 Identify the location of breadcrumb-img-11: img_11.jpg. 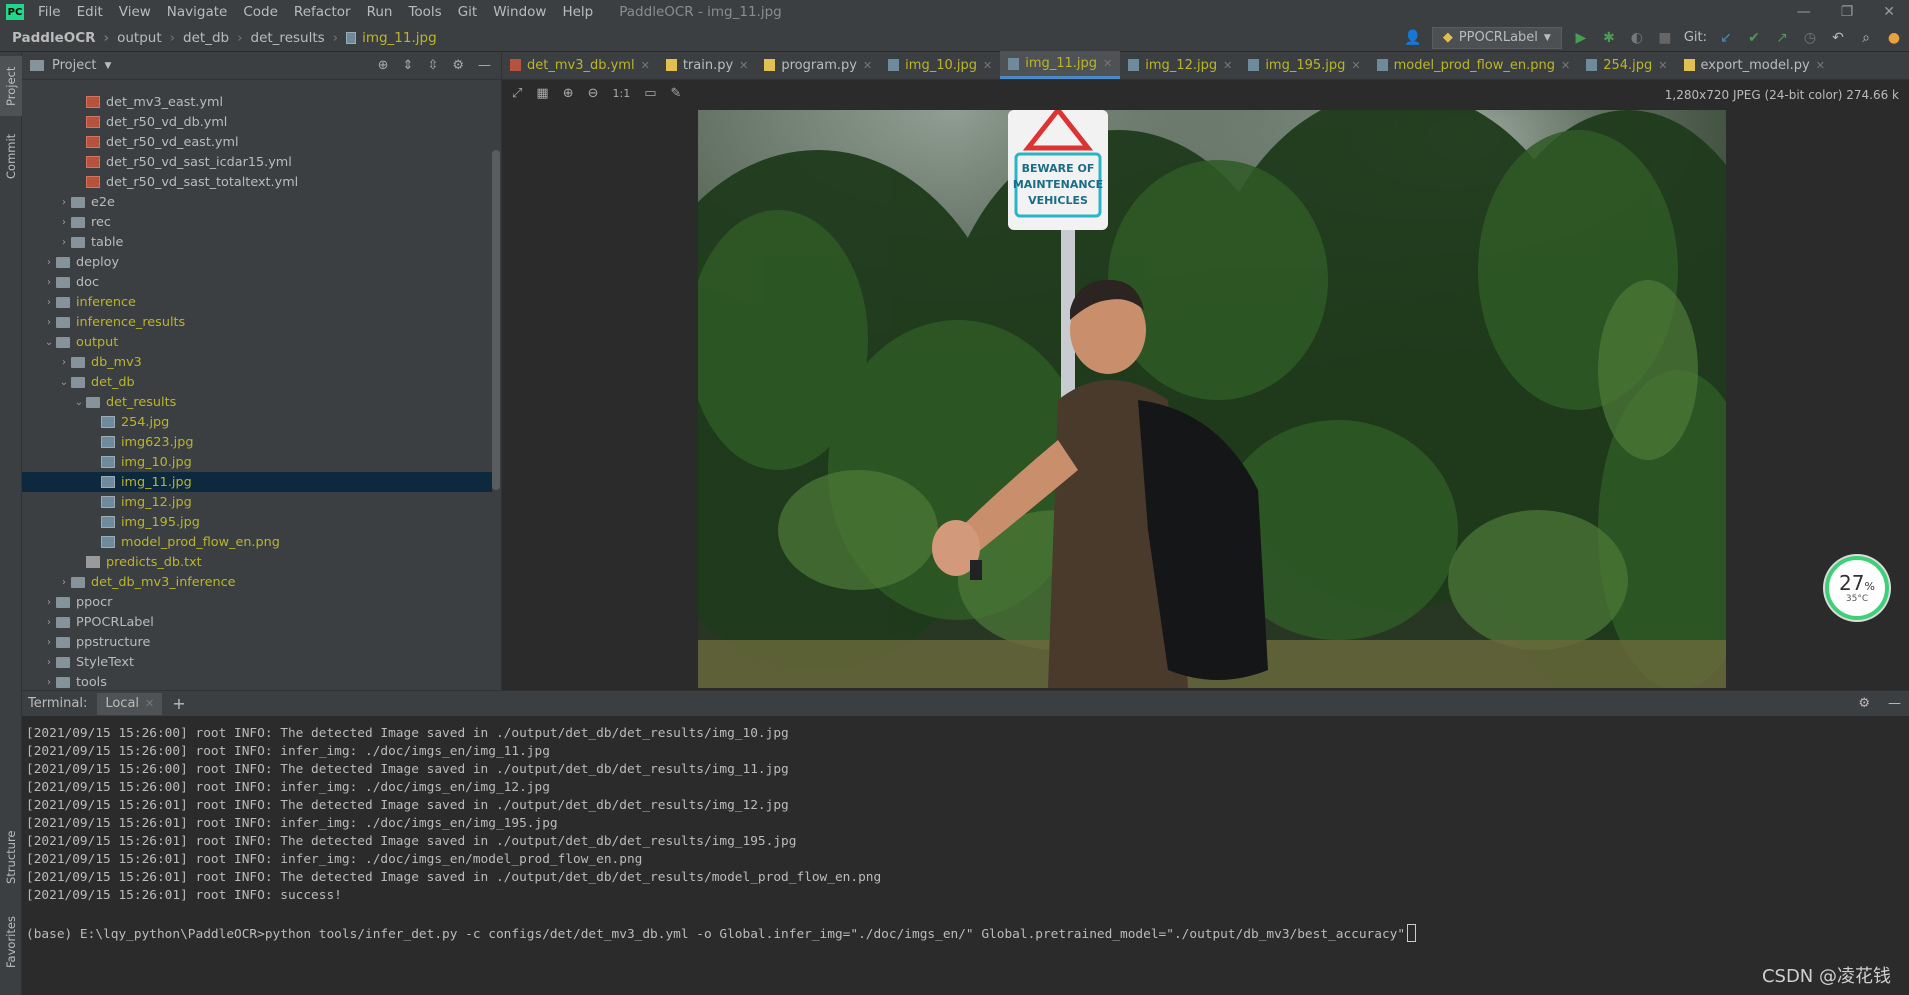
(391, 38).